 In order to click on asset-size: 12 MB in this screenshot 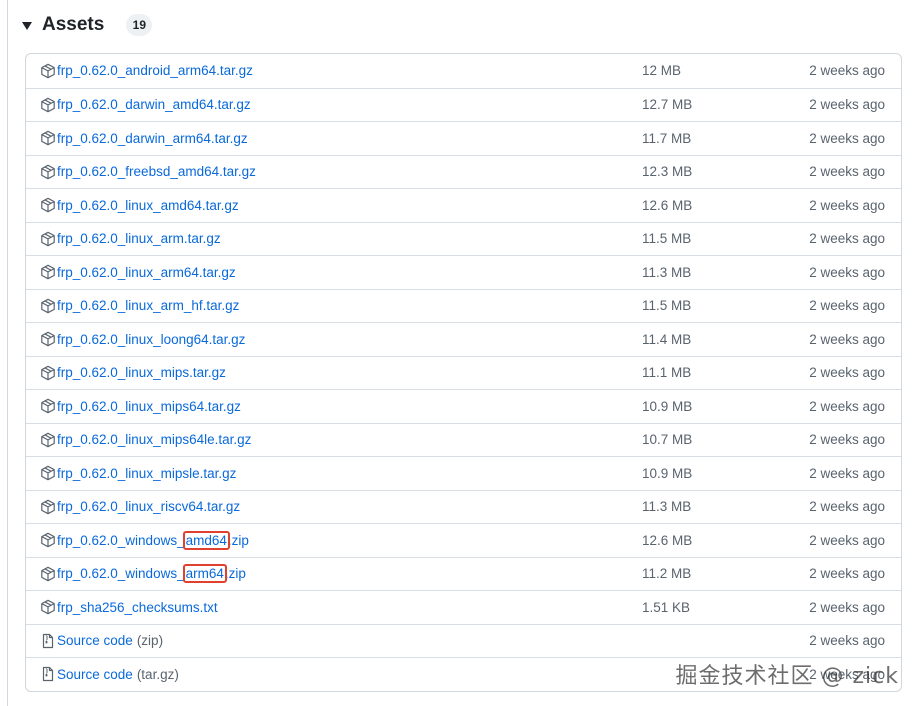, I will do `click(662, 71)`.